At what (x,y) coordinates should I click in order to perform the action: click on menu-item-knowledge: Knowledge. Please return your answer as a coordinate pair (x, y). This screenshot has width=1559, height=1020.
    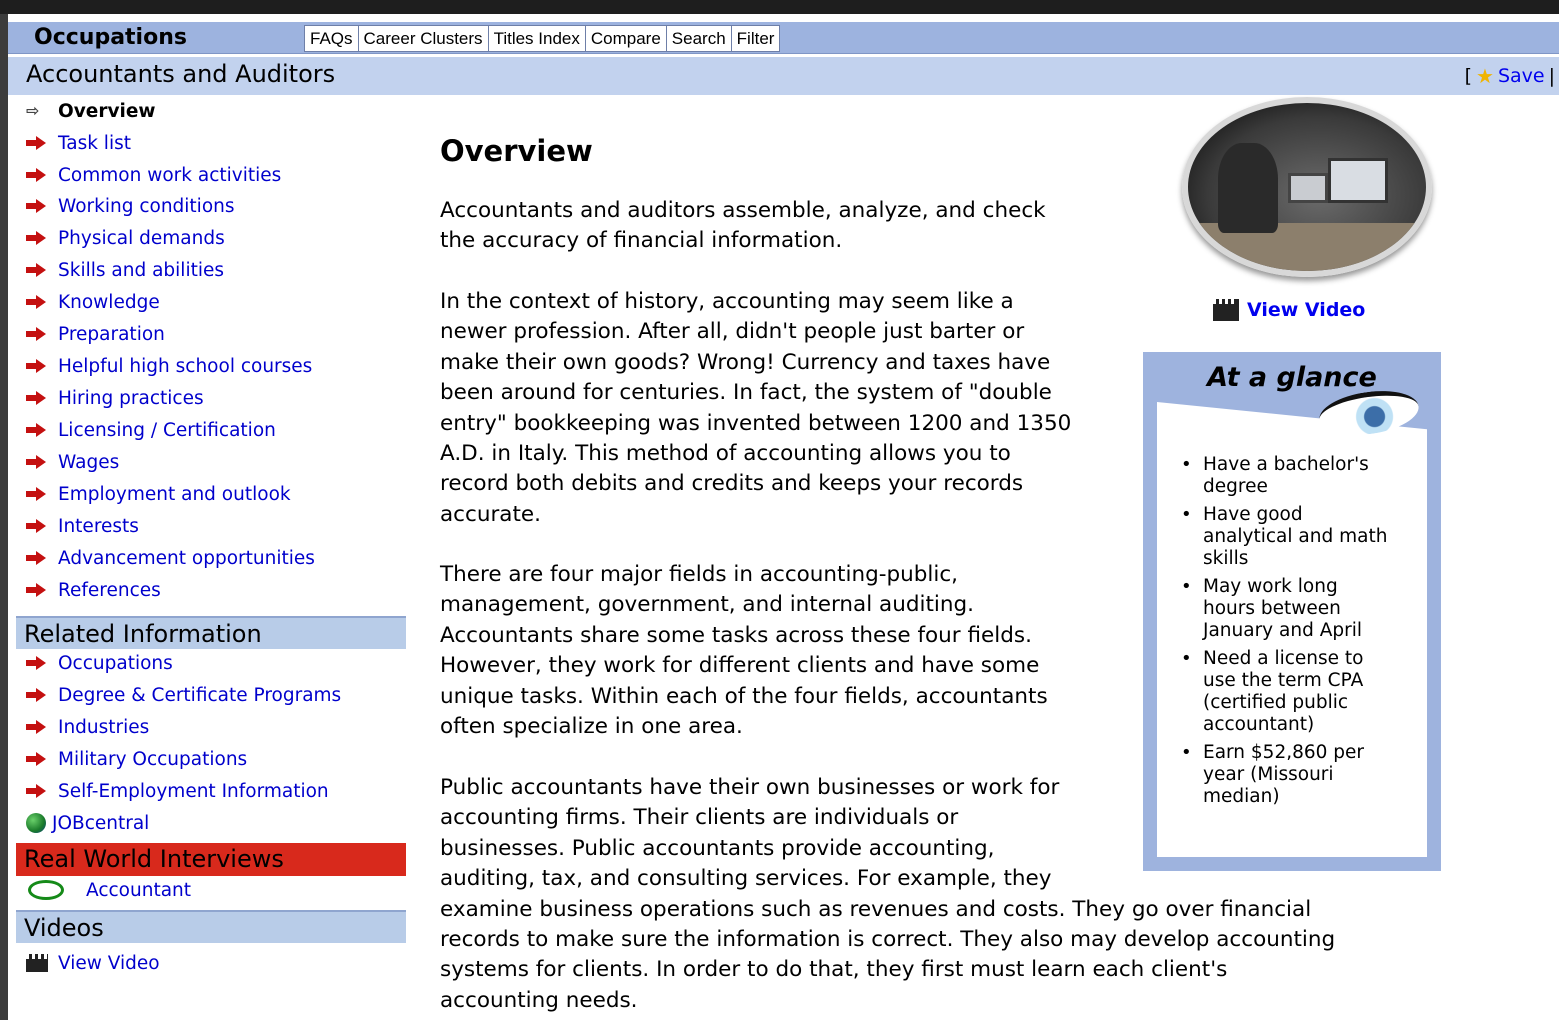
    Looking at the image, I should click on (93, 302).